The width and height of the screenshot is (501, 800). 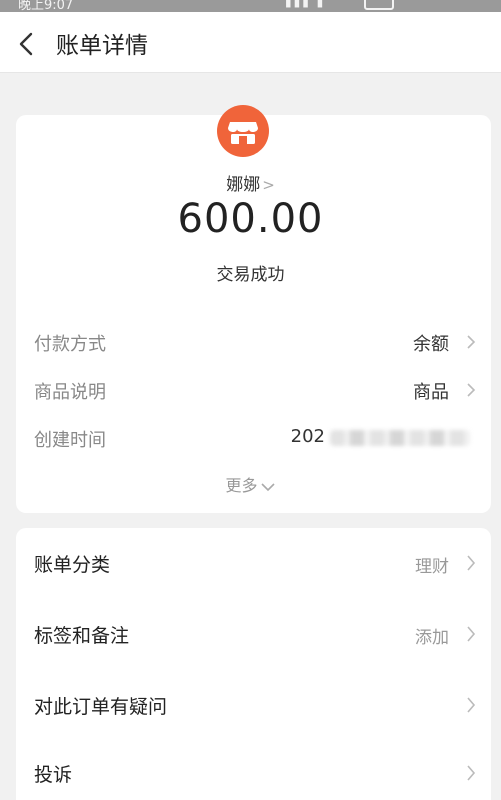 I want to click on action-value: 添加, so click(x=432, y=638).